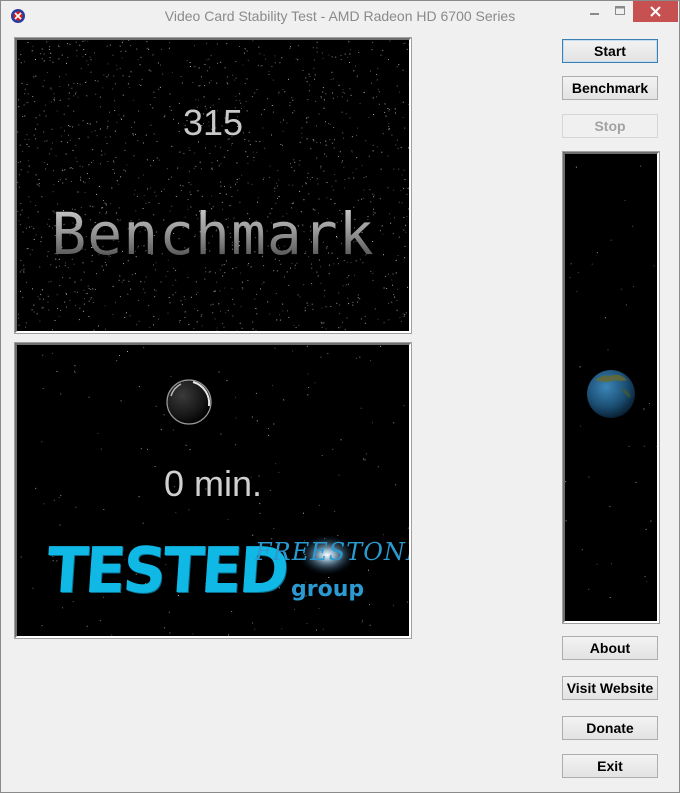 The image size is (680, 793). What do you see at coordinates (610, 88) in the screenshot?
I see `benchmark-button: Benchmark` at bounding box center [610, 88].